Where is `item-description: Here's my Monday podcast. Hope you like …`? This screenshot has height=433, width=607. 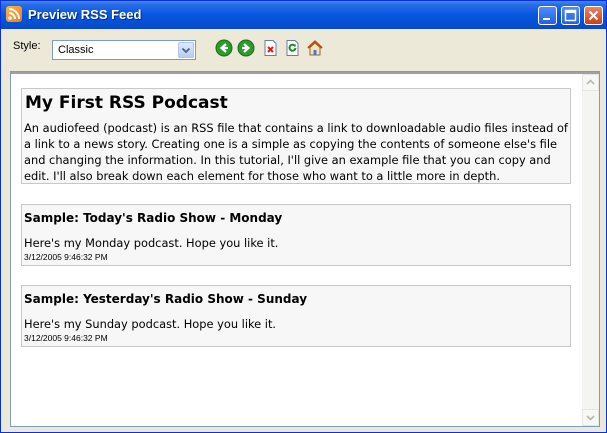
item-description: Here's my Monday podcast. Hope you like … is located at coordinates (151, 243).